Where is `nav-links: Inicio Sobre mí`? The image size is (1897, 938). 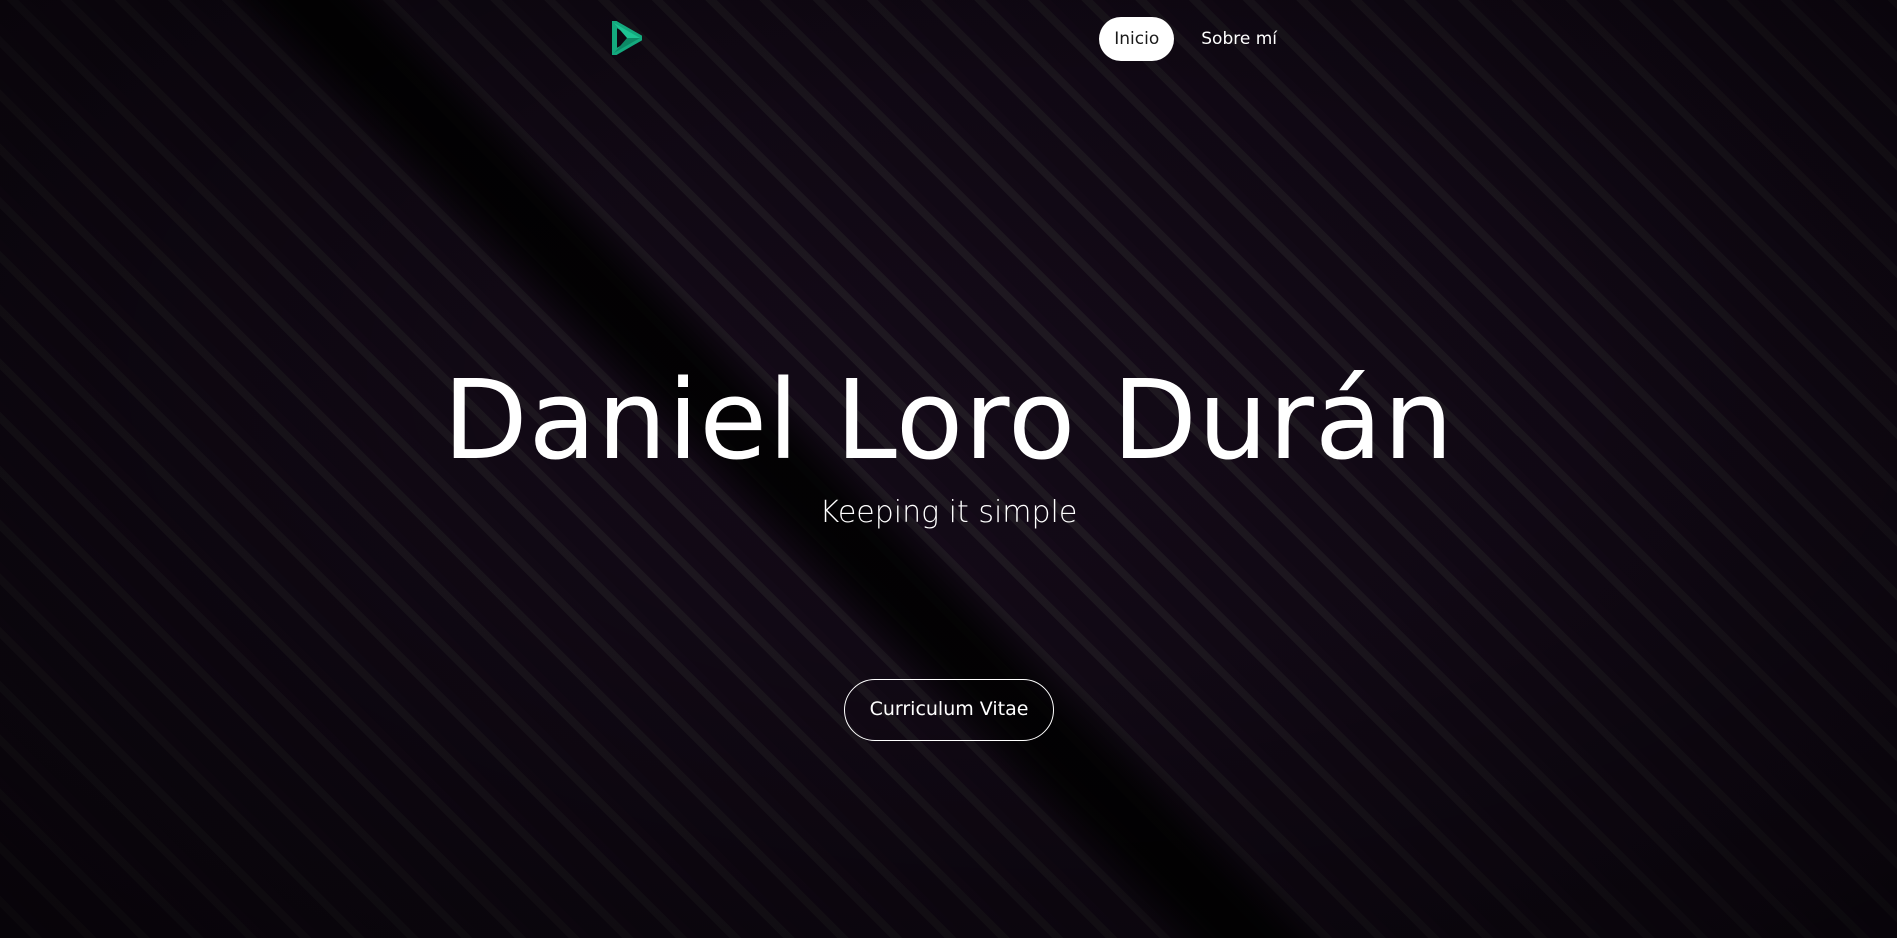
nav-links: Inicio Sobre mí is located at coordinates (1195, 39).